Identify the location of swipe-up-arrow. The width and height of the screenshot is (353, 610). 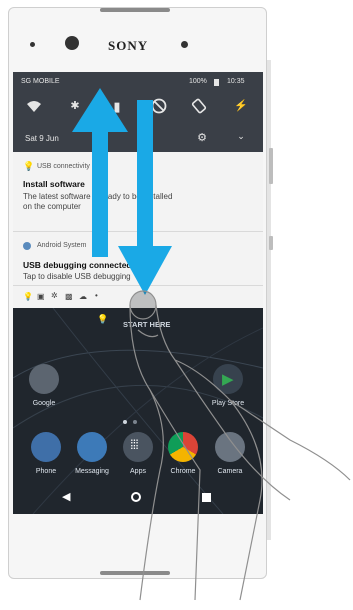
(100, 172).